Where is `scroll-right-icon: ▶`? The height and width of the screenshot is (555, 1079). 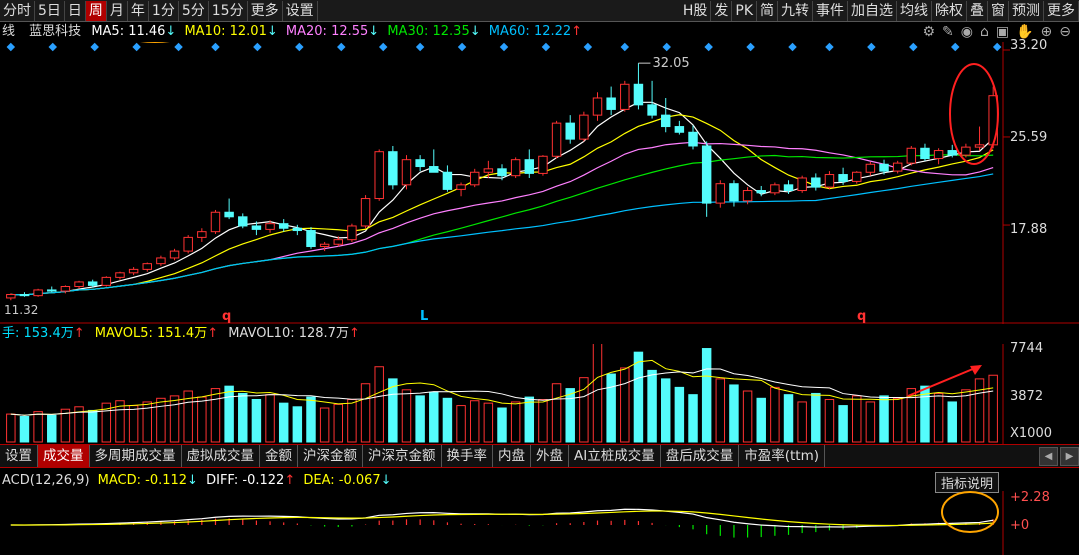
scroll-right-icon: ▶ is located at coordinates (1069, 456).